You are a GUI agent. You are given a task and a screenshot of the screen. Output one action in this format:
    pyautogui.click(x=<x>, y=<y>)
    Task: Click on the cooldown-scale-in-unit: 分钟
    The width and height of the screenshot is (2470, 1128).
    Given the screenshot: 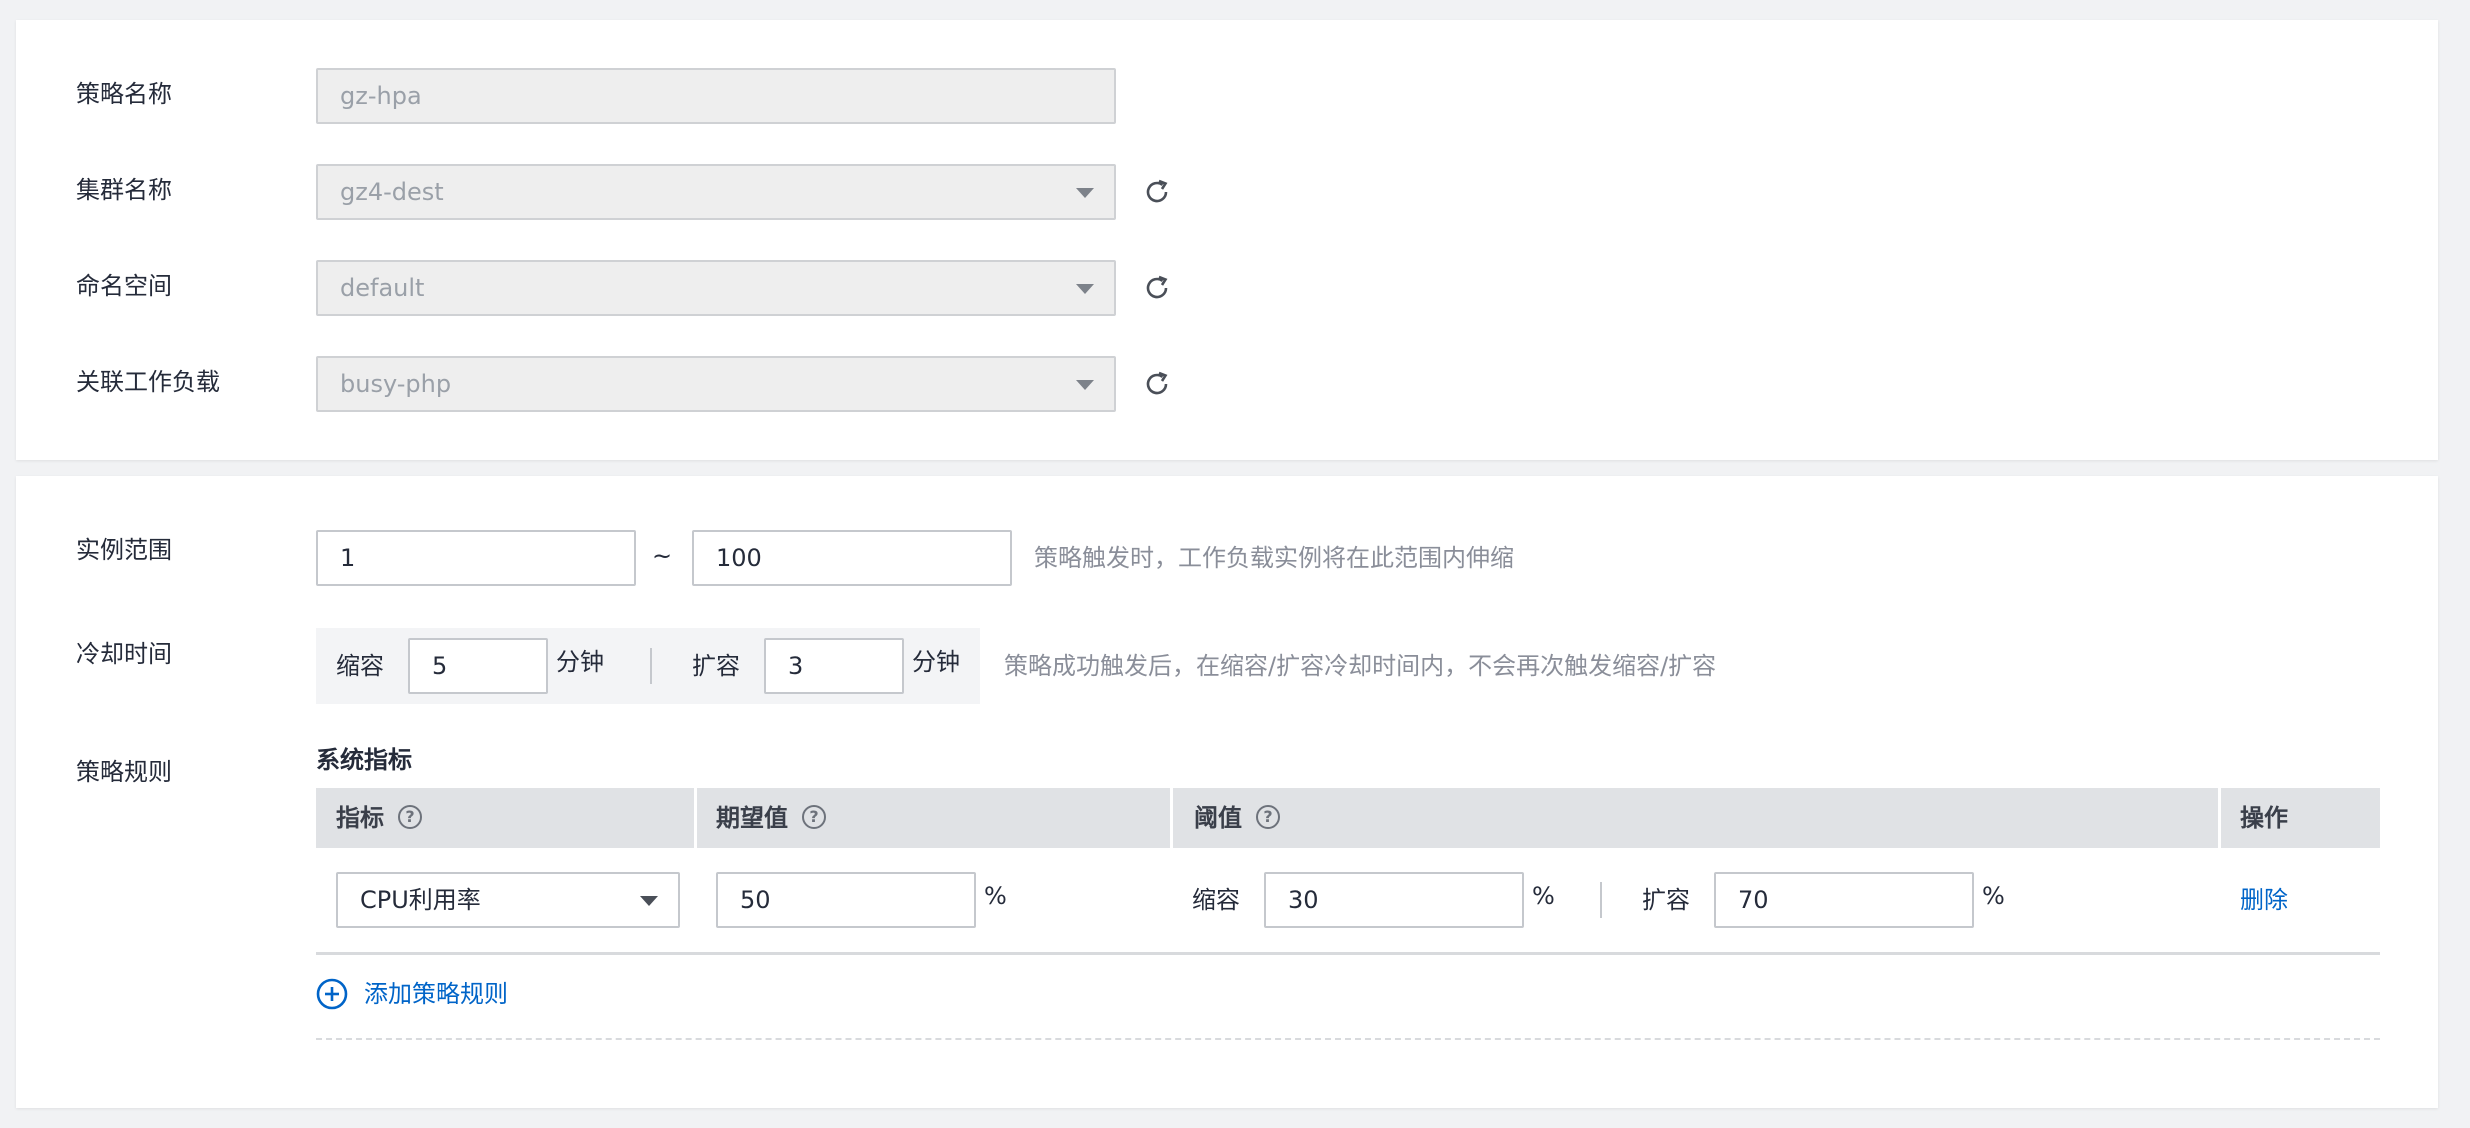 What is the action you would take?
    pyautogui.click(x=580, y=662)
    